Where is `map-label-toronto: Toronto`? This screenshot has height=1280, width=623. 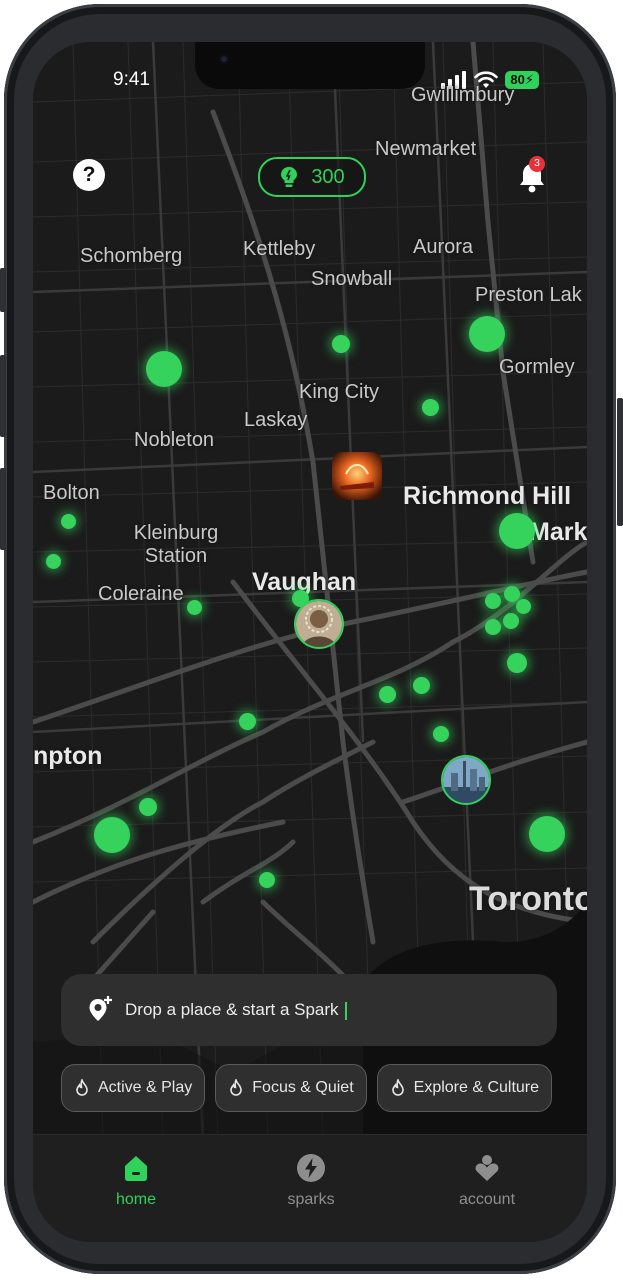 map-label-toronto: Toronto is located at coordinates (528, 899).